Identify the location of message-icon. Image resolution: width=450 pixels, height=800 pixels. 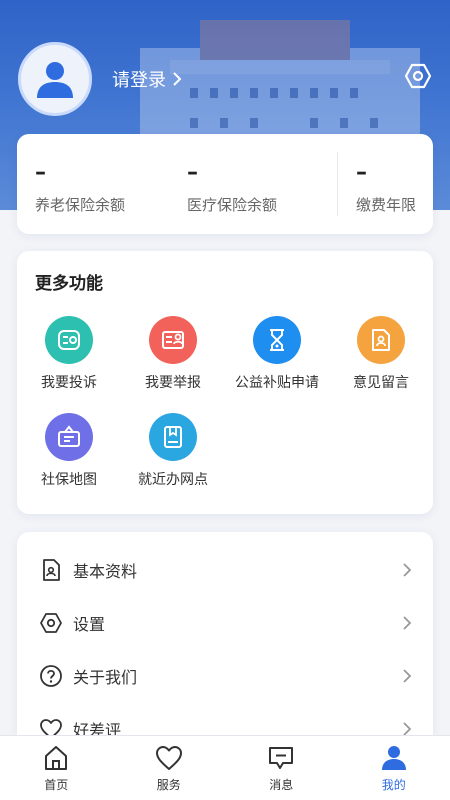
(281, 758).